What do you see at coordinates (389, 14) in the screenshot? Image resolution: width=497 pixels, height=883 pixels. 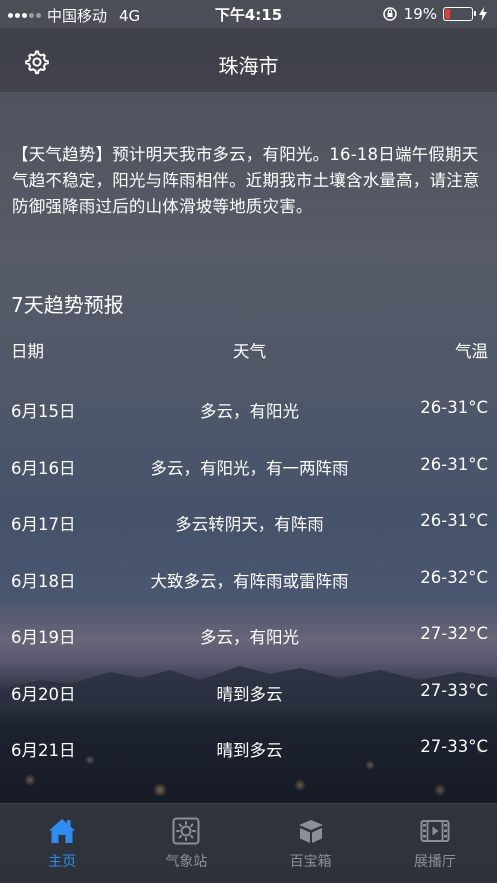 I see `orientation-lock-icon` at bounding box center [389, 14].